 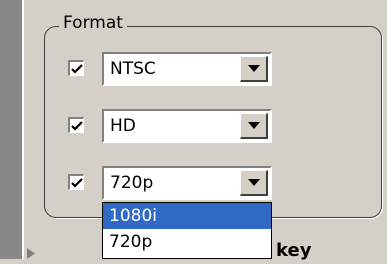 I want to click on left-panel-edge, so click(x=23, y=129).